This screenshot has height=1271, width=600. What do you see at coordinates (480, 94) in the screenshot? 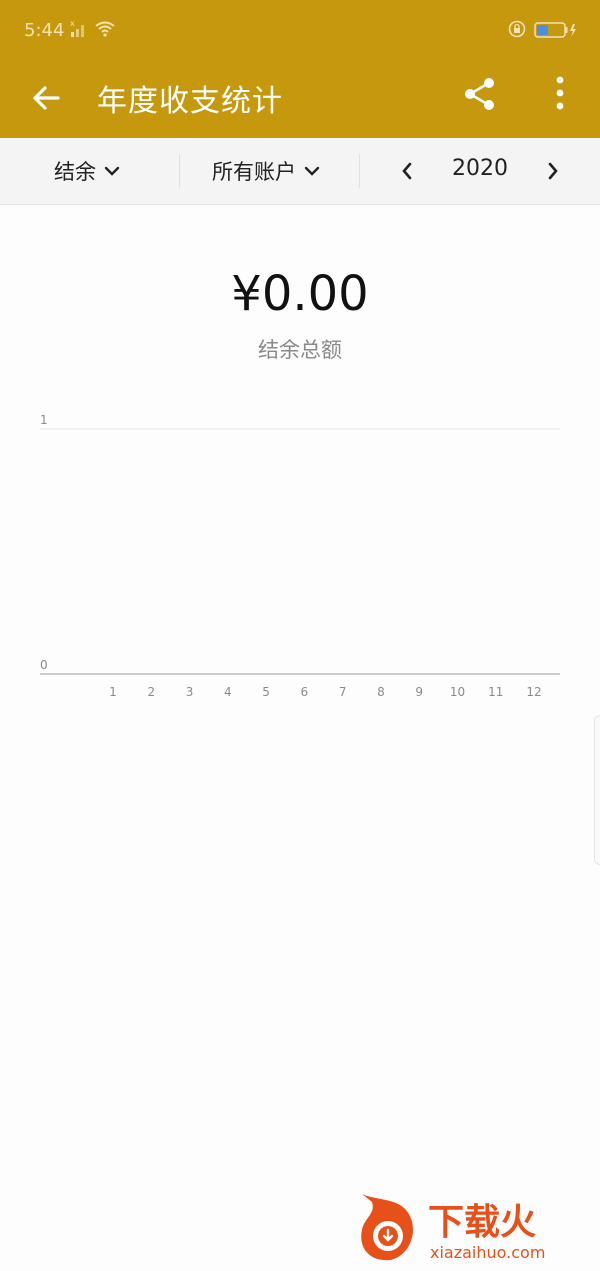
I see `share-icon` at bounding box center [480, 94].